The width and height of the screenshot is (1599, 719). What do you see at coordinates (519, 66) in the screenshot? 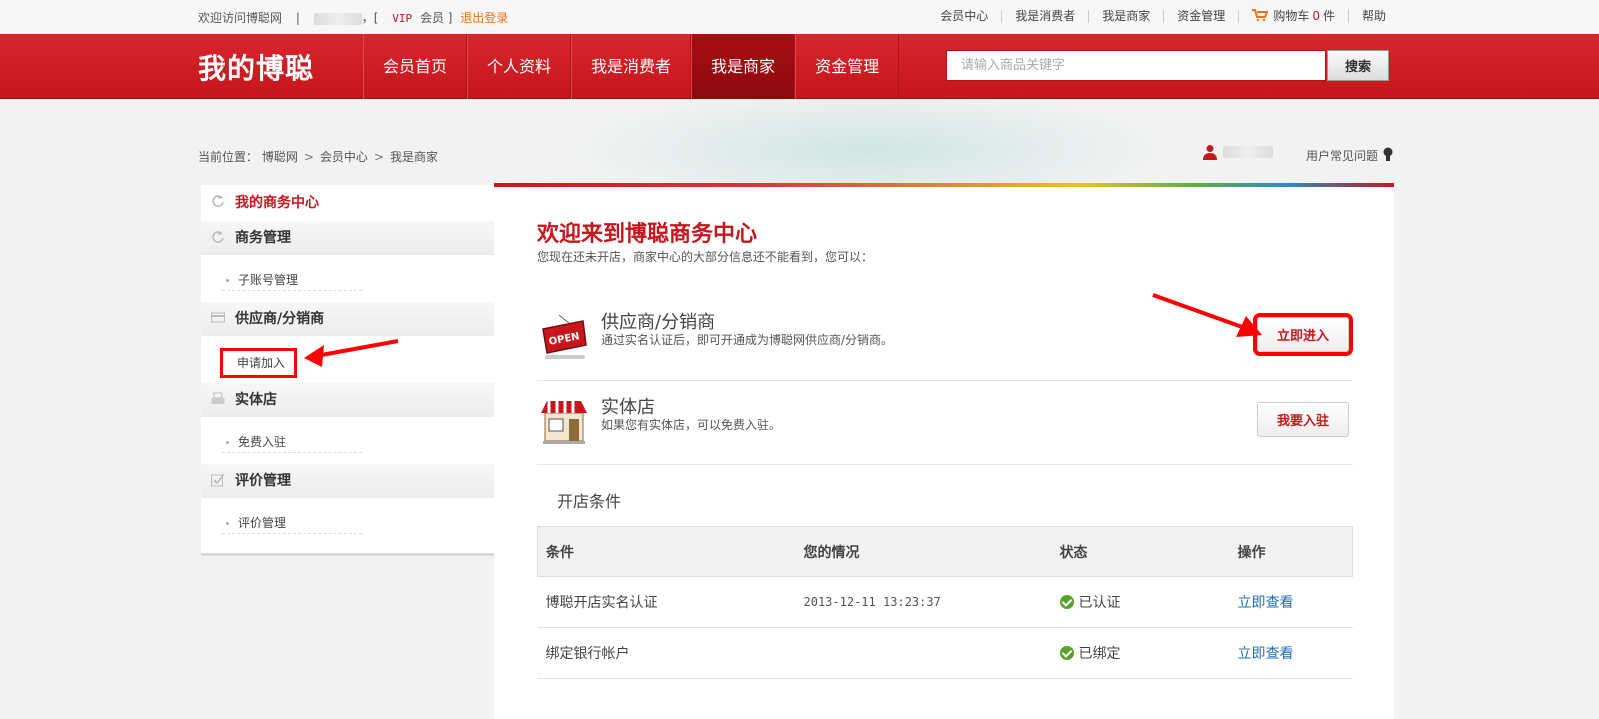
I see `nav-profile: 个人资料` at bounding box center [519, 66].